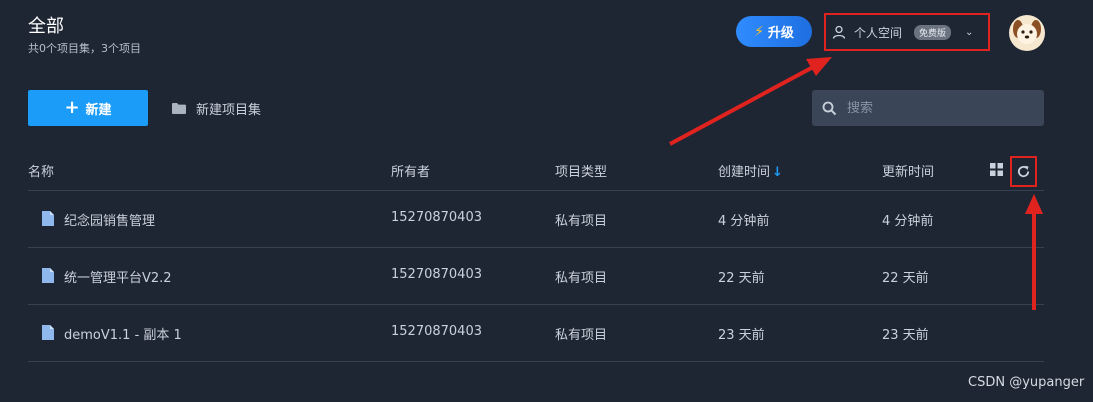  I want to click on search-icon, so click(829, 108).